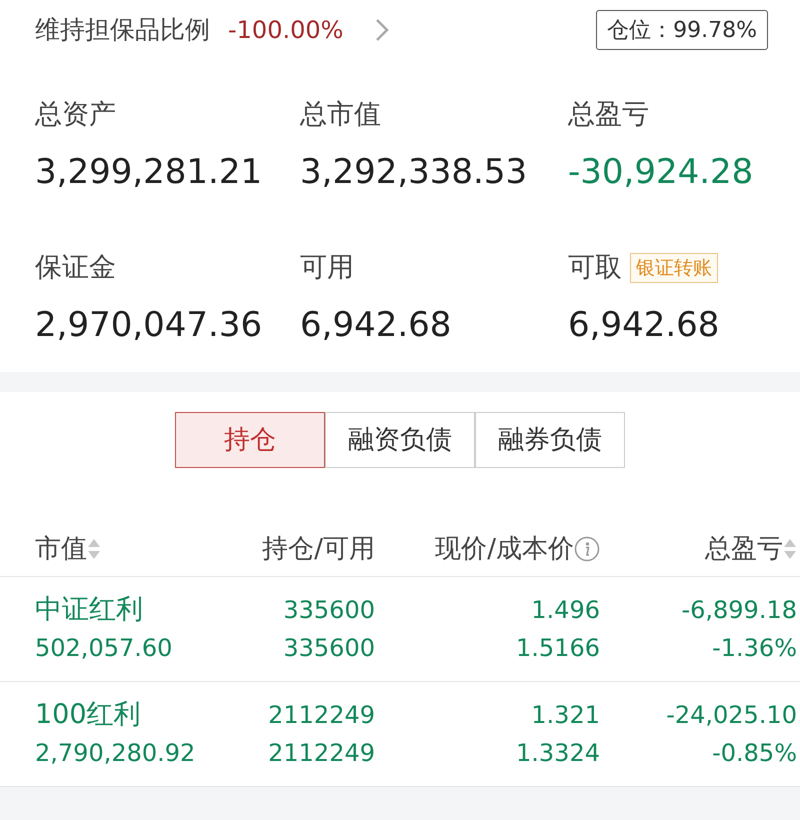  I want to click on column-header: 现价/成本价, so click(504, 549).